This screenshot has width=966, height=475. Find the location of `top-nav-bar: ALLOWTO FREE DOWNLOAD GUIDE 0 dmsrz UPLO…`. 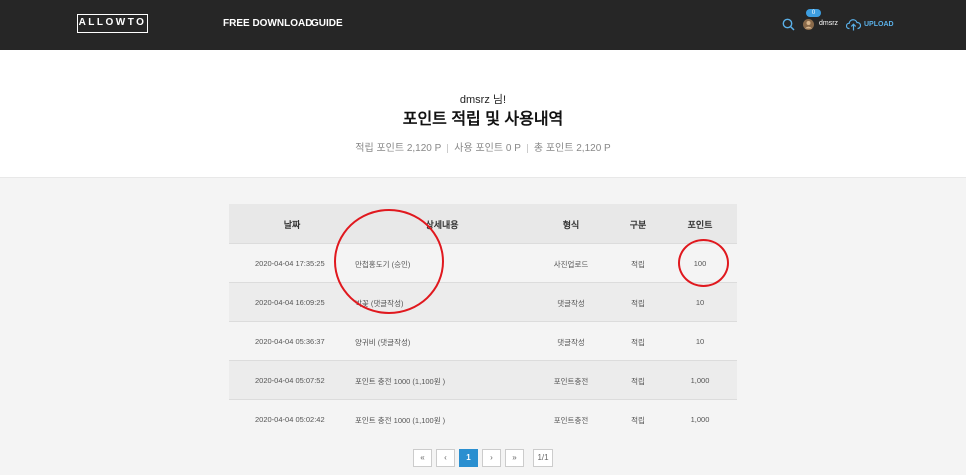

top-nav-bar: ALLOWTO FREE DOWNLOAD GUIDE 0 dmsrz UPLO… is located at coordinates (483, 25).